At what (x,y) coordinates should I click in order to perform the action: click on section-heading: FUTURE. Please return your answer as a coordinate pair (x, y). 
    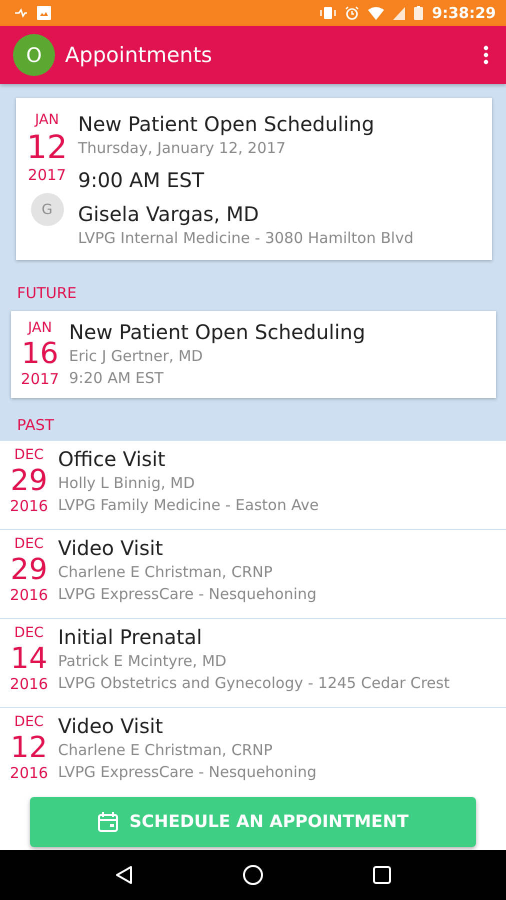
    Looking at the image, I should click on (47, 293).